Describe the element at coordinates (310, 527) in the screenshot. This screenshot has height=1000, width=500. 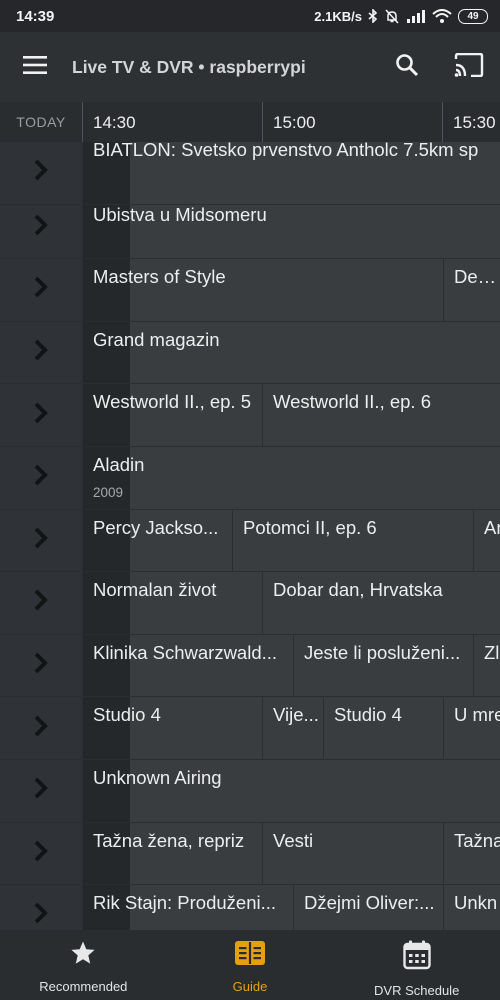
I see `program-title: Potomci II, ep. 6` at that location.